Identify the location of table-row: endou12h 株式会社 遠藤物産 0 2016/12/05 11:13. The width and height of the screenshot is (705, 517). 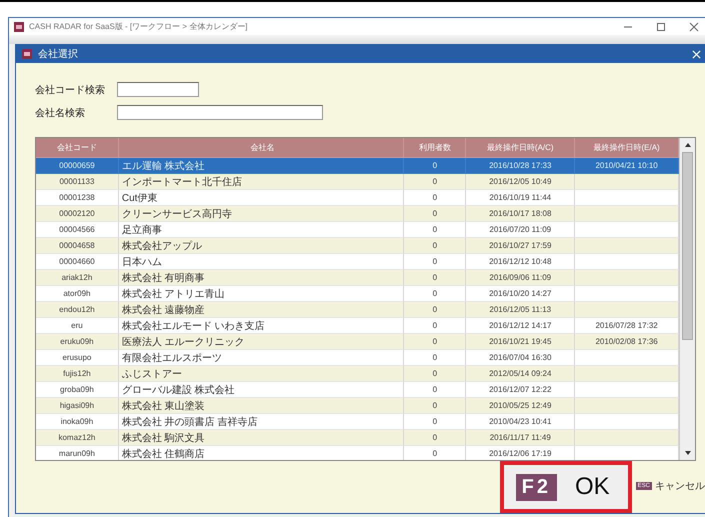
(357, 310).